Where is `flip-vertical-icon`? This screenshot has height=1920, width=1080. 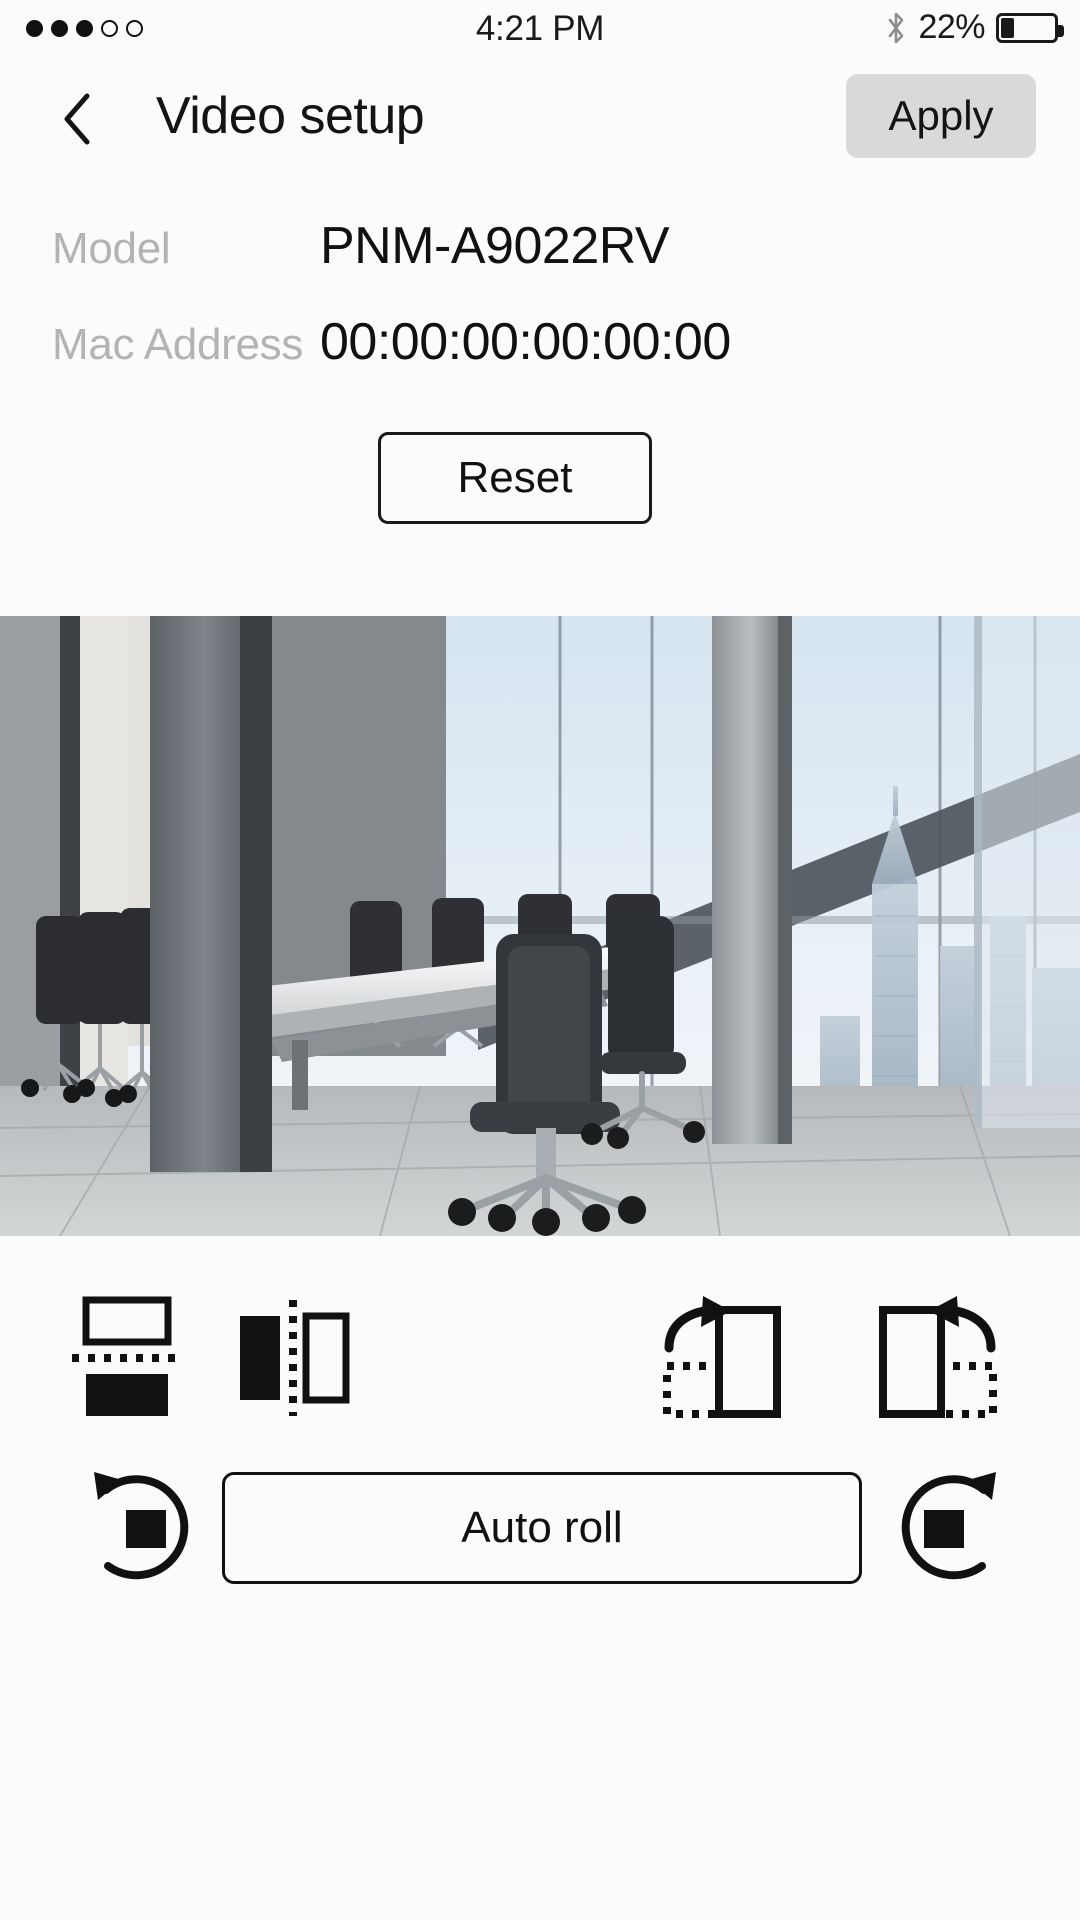
flip-vertical-icon is located at coordinates (127, 1356).